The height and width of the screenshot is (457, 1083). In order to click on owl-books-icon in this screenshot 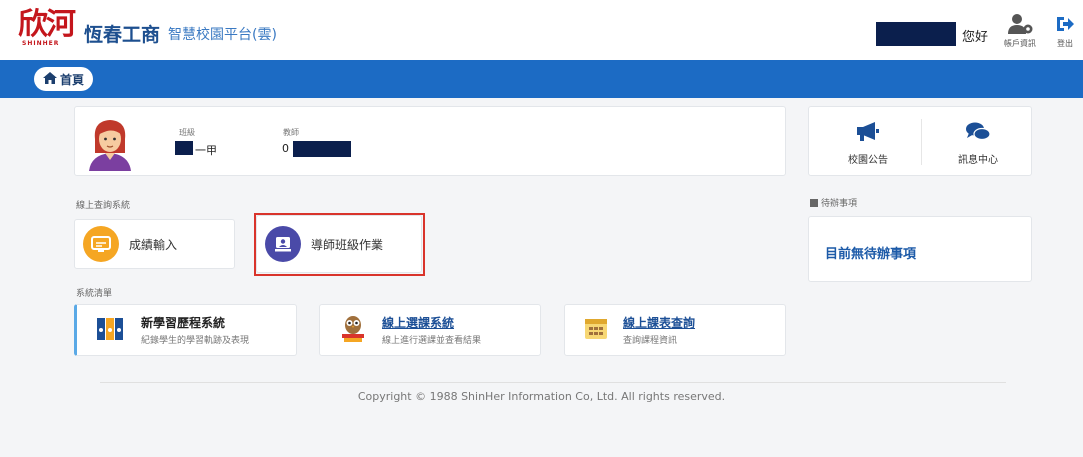, I will do `click(353, 330)`.